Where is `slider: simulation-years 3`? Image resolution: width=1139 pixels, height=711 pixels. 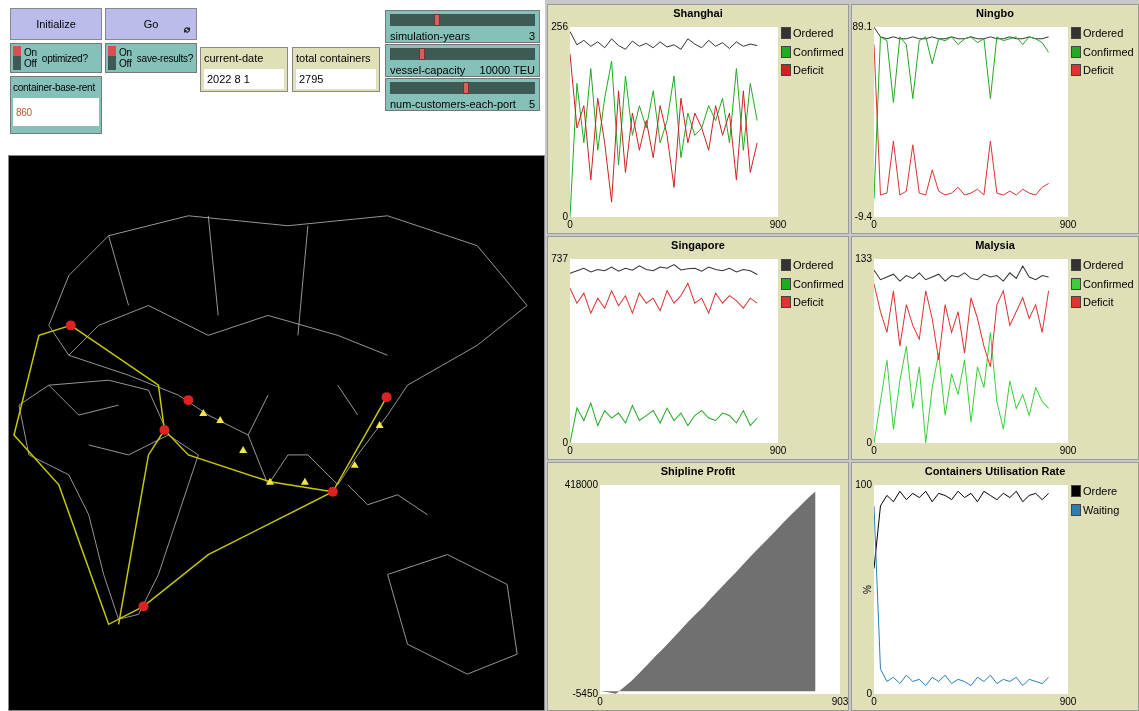 slider: simulation-years 3 is located at coordinates (462, 26).